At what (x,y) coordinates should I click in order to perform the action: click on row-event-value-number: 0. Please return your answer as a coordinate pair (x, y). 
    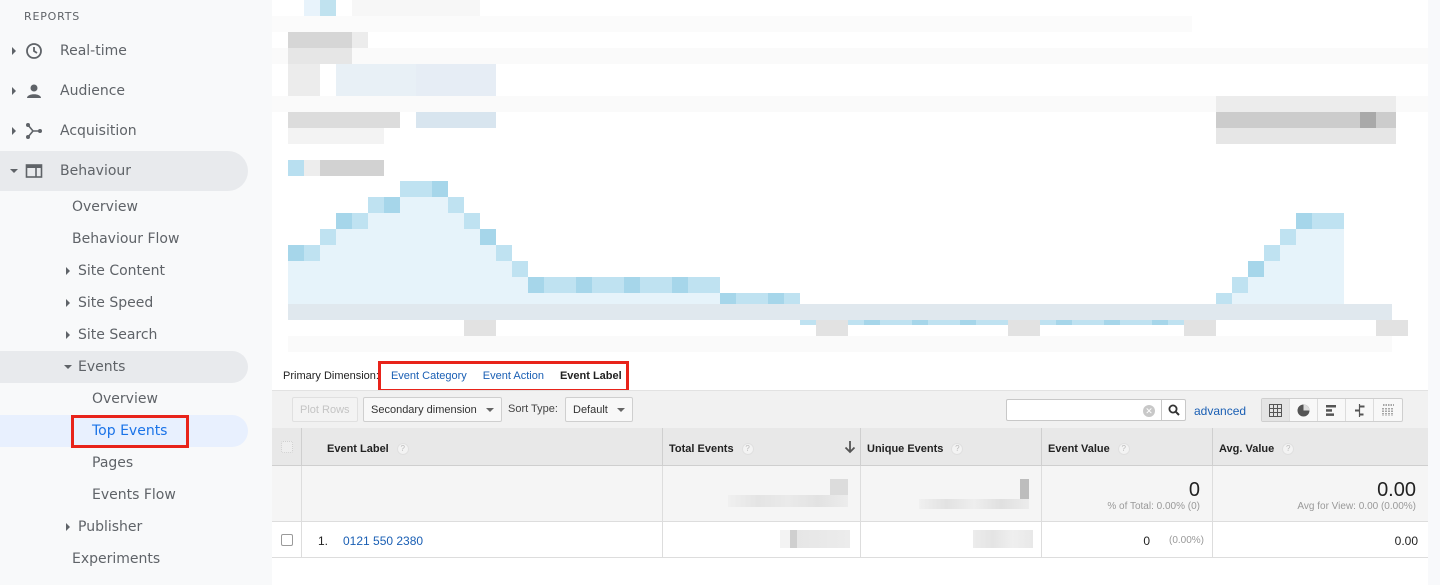
    Looking at the image, I should click on (1146, 541).